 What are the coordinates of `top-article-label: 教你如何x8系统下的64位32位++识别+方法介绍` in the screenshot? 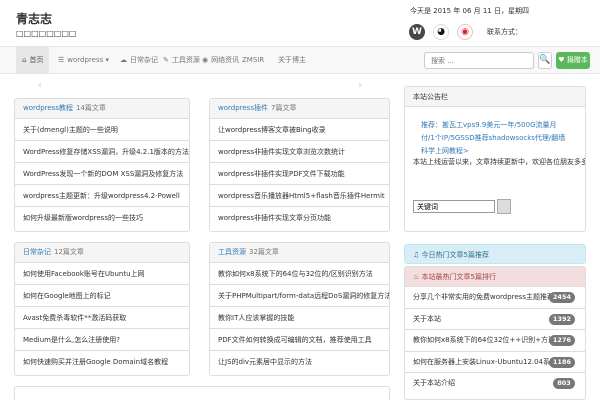 It's located at (491, 340).